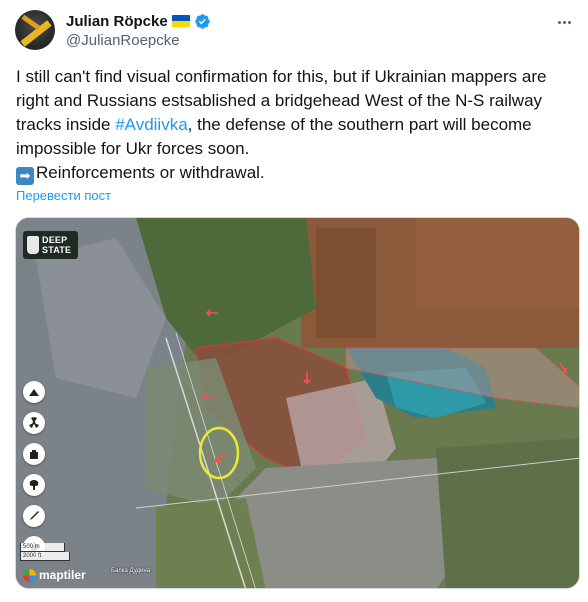 The width and height of the screenshot is (588, 602). I want to click on explosion-icon, so click(34, 485).